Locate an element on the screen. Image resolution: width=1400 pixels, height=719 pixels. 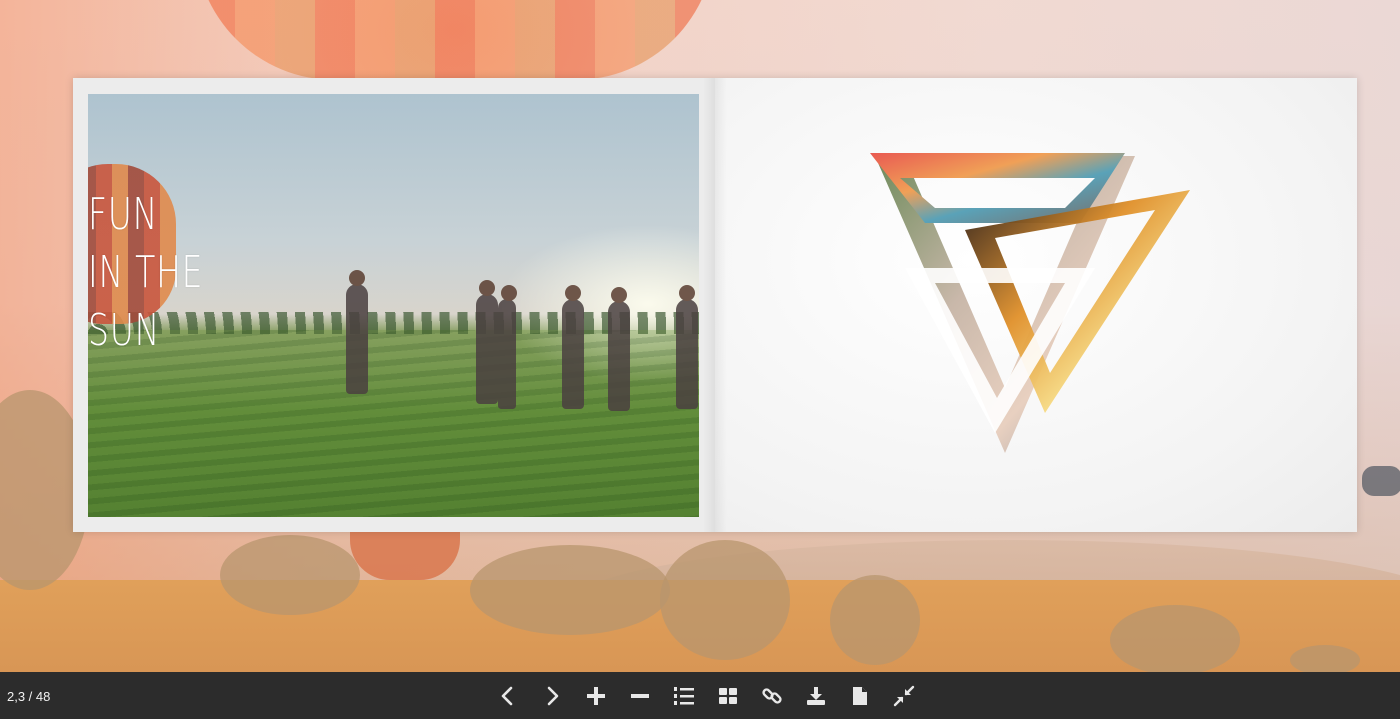
download-icon is located at coordinates (816, 695).